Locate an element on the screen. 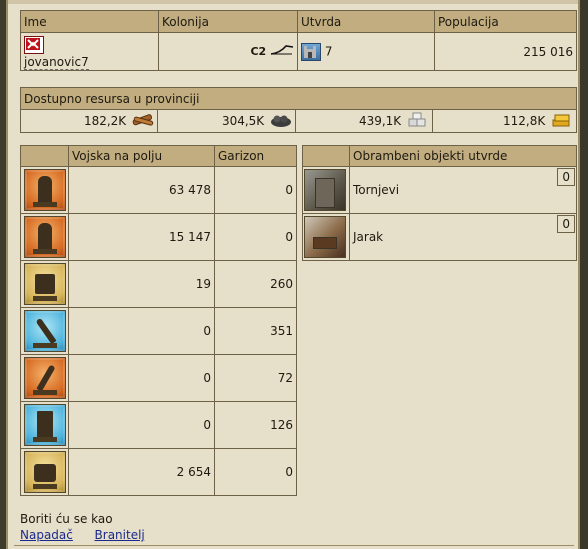 The height and width of the screenshot is (549, 588). defense-label-cell: Tornjevi 0 is located at coordinates (463, 190).